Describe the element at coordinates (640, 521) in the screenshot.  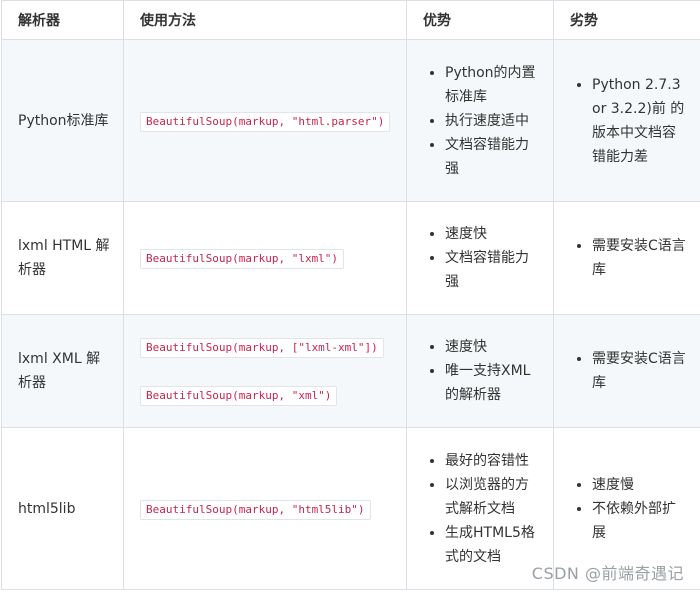
I see `cons-item: 不依赖外部扩展` at that location.